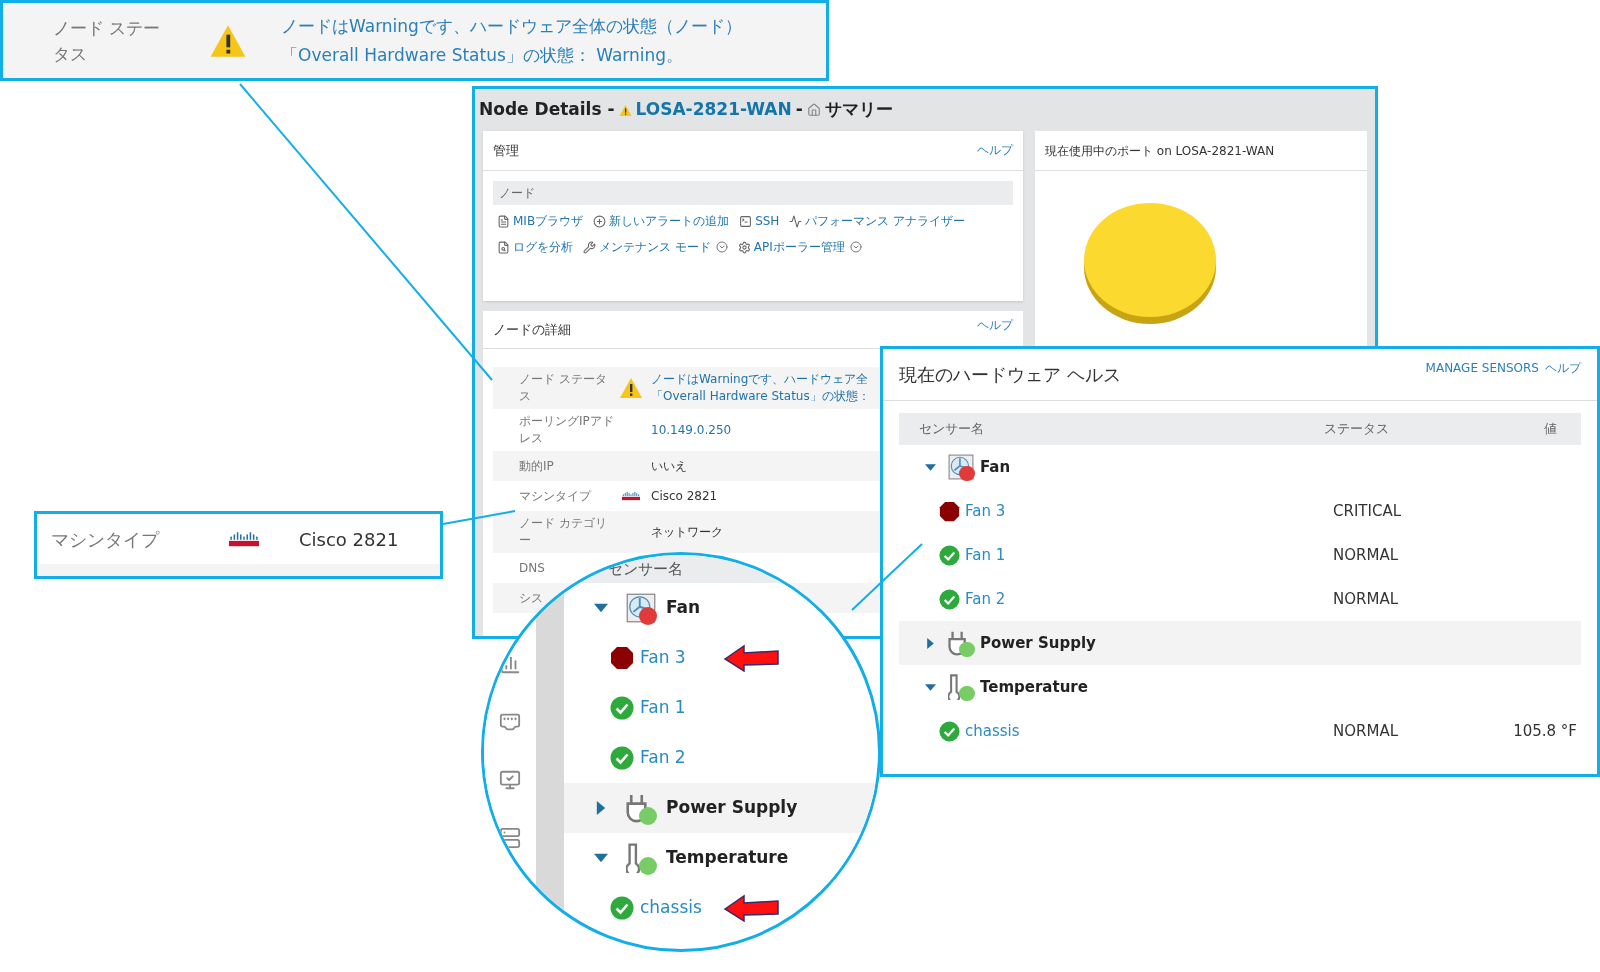 Image resolution: width=1600 pixels, height=972 pixels. I want to click on detail-link: 「Overall Hardware Status」の状態：, so click(760, 396).